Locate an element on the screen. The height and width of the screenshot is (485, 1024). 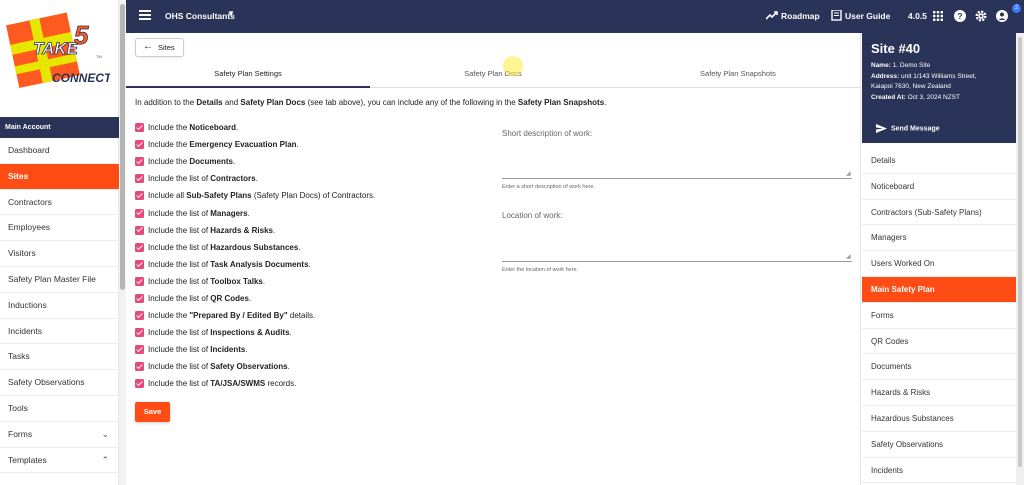
svg-text: 5 is located at coordinates (81, 35).